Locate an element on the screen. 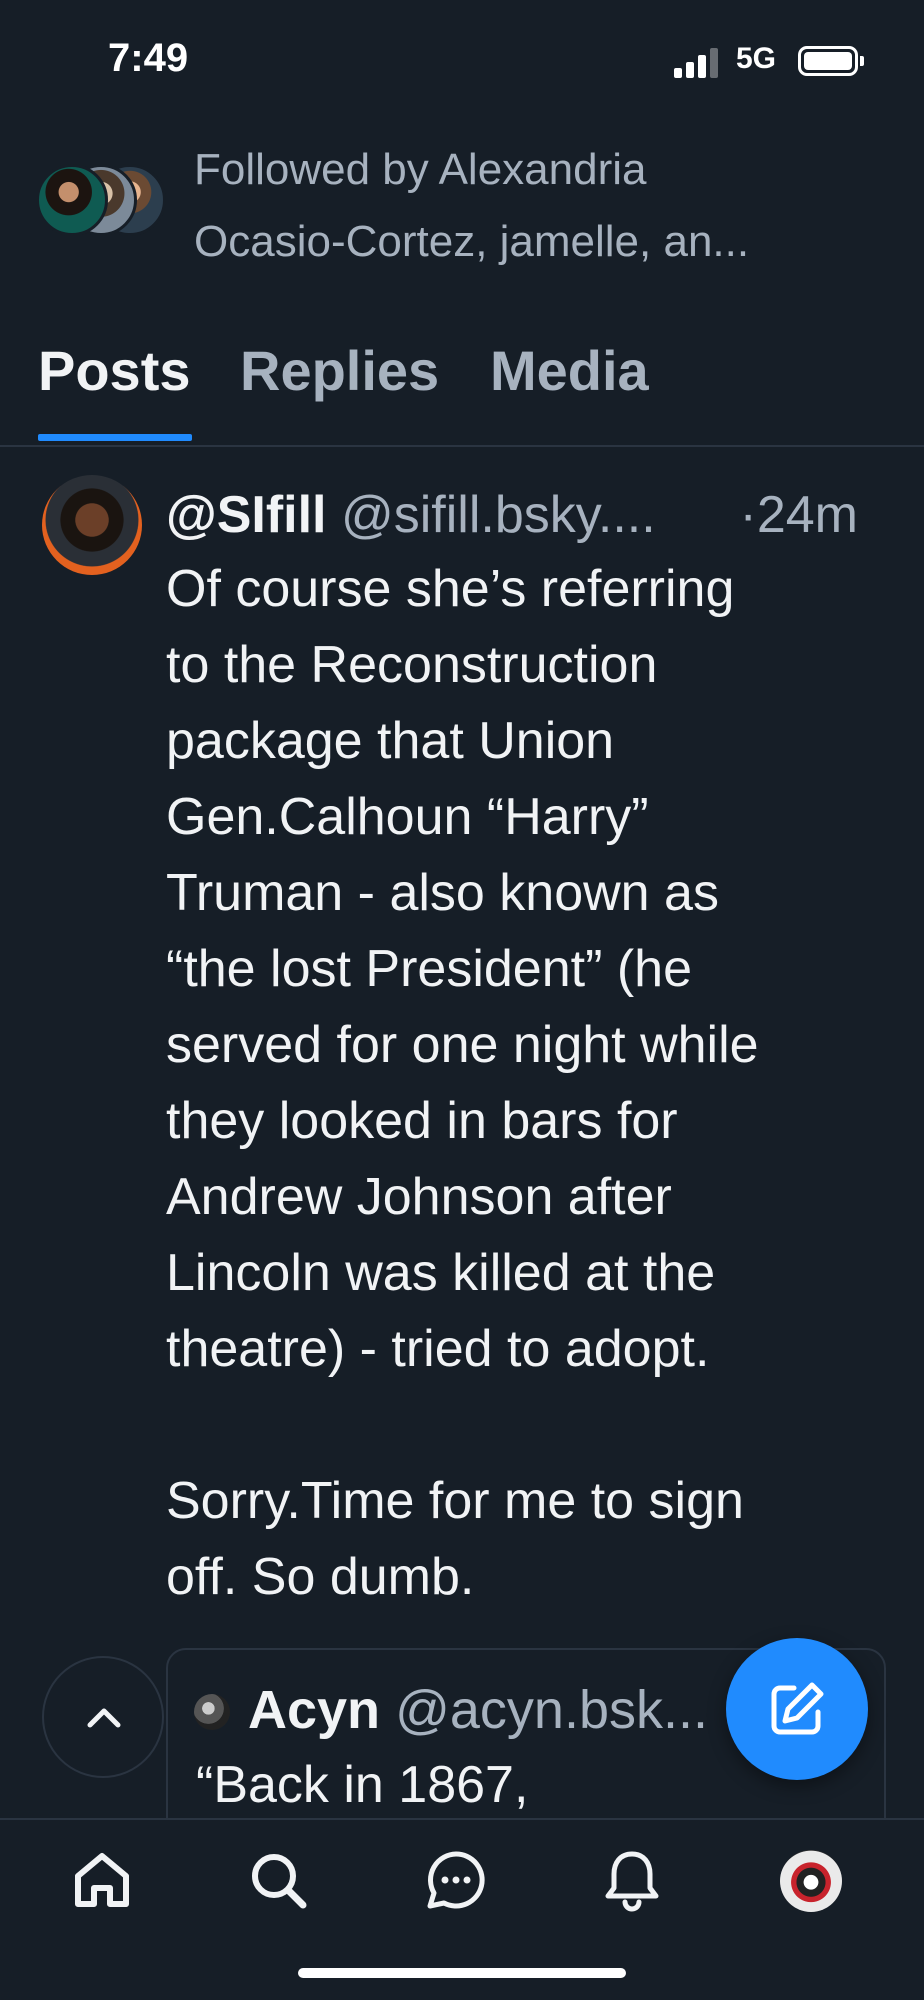  nav-notifications is located at coordinates (636, 1884).